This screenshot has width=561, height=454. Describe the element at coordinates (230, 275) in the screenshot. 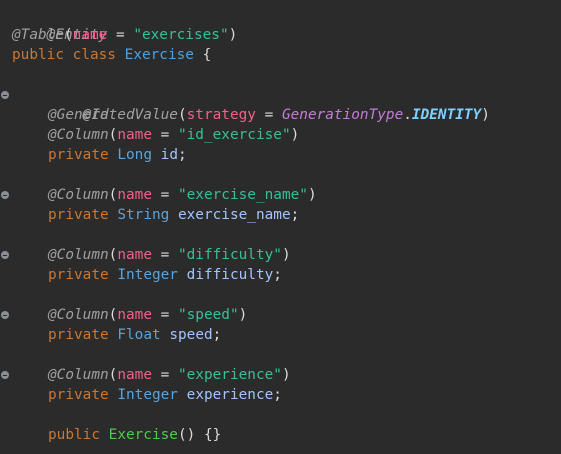

I see `field-name: difficulty` at that location.